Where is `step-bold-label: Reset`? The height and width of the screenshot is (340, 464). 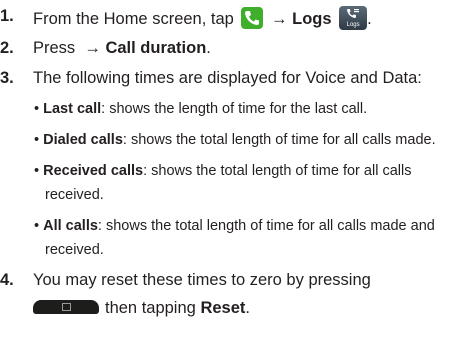 step-bold-label: Reset is located at coordinates (223, 308).